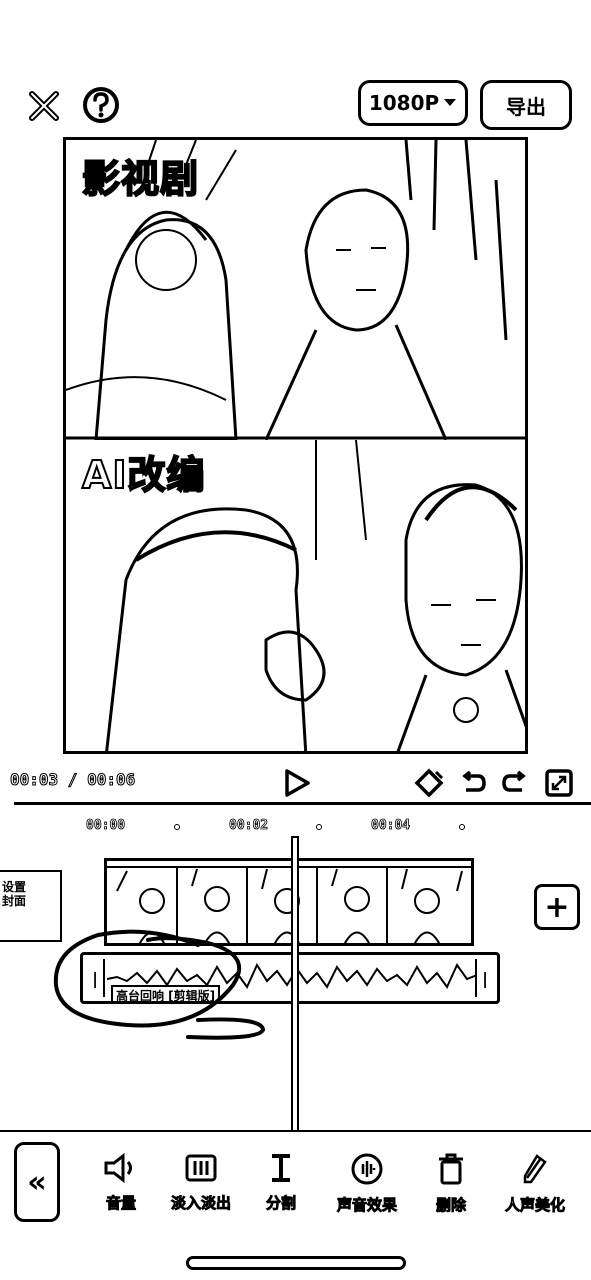 The width and height of the screenshot is (591, 1280). Describe the element at coordinates (557, 907) in the screenshot. I see `add-clip-button: +` at that location.